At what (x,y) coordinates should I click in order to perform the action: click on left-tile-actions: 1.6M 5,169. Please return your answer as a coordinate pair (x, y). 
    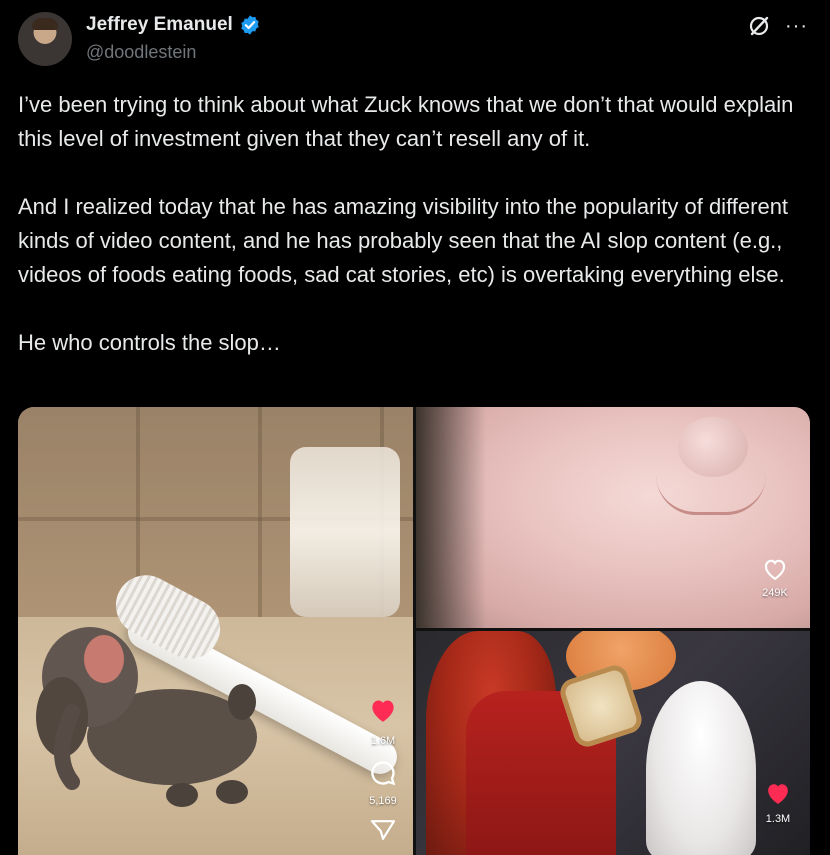
    Looking at the image, I should click on (383, 769).